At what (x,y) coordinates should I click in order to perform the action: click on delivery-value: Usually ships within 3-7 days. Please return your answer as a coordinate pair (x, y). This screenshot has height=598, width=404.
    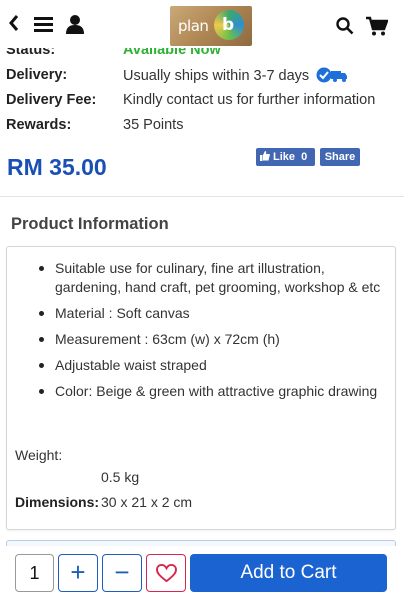
    Looking at the image, I should click on (216, 76).